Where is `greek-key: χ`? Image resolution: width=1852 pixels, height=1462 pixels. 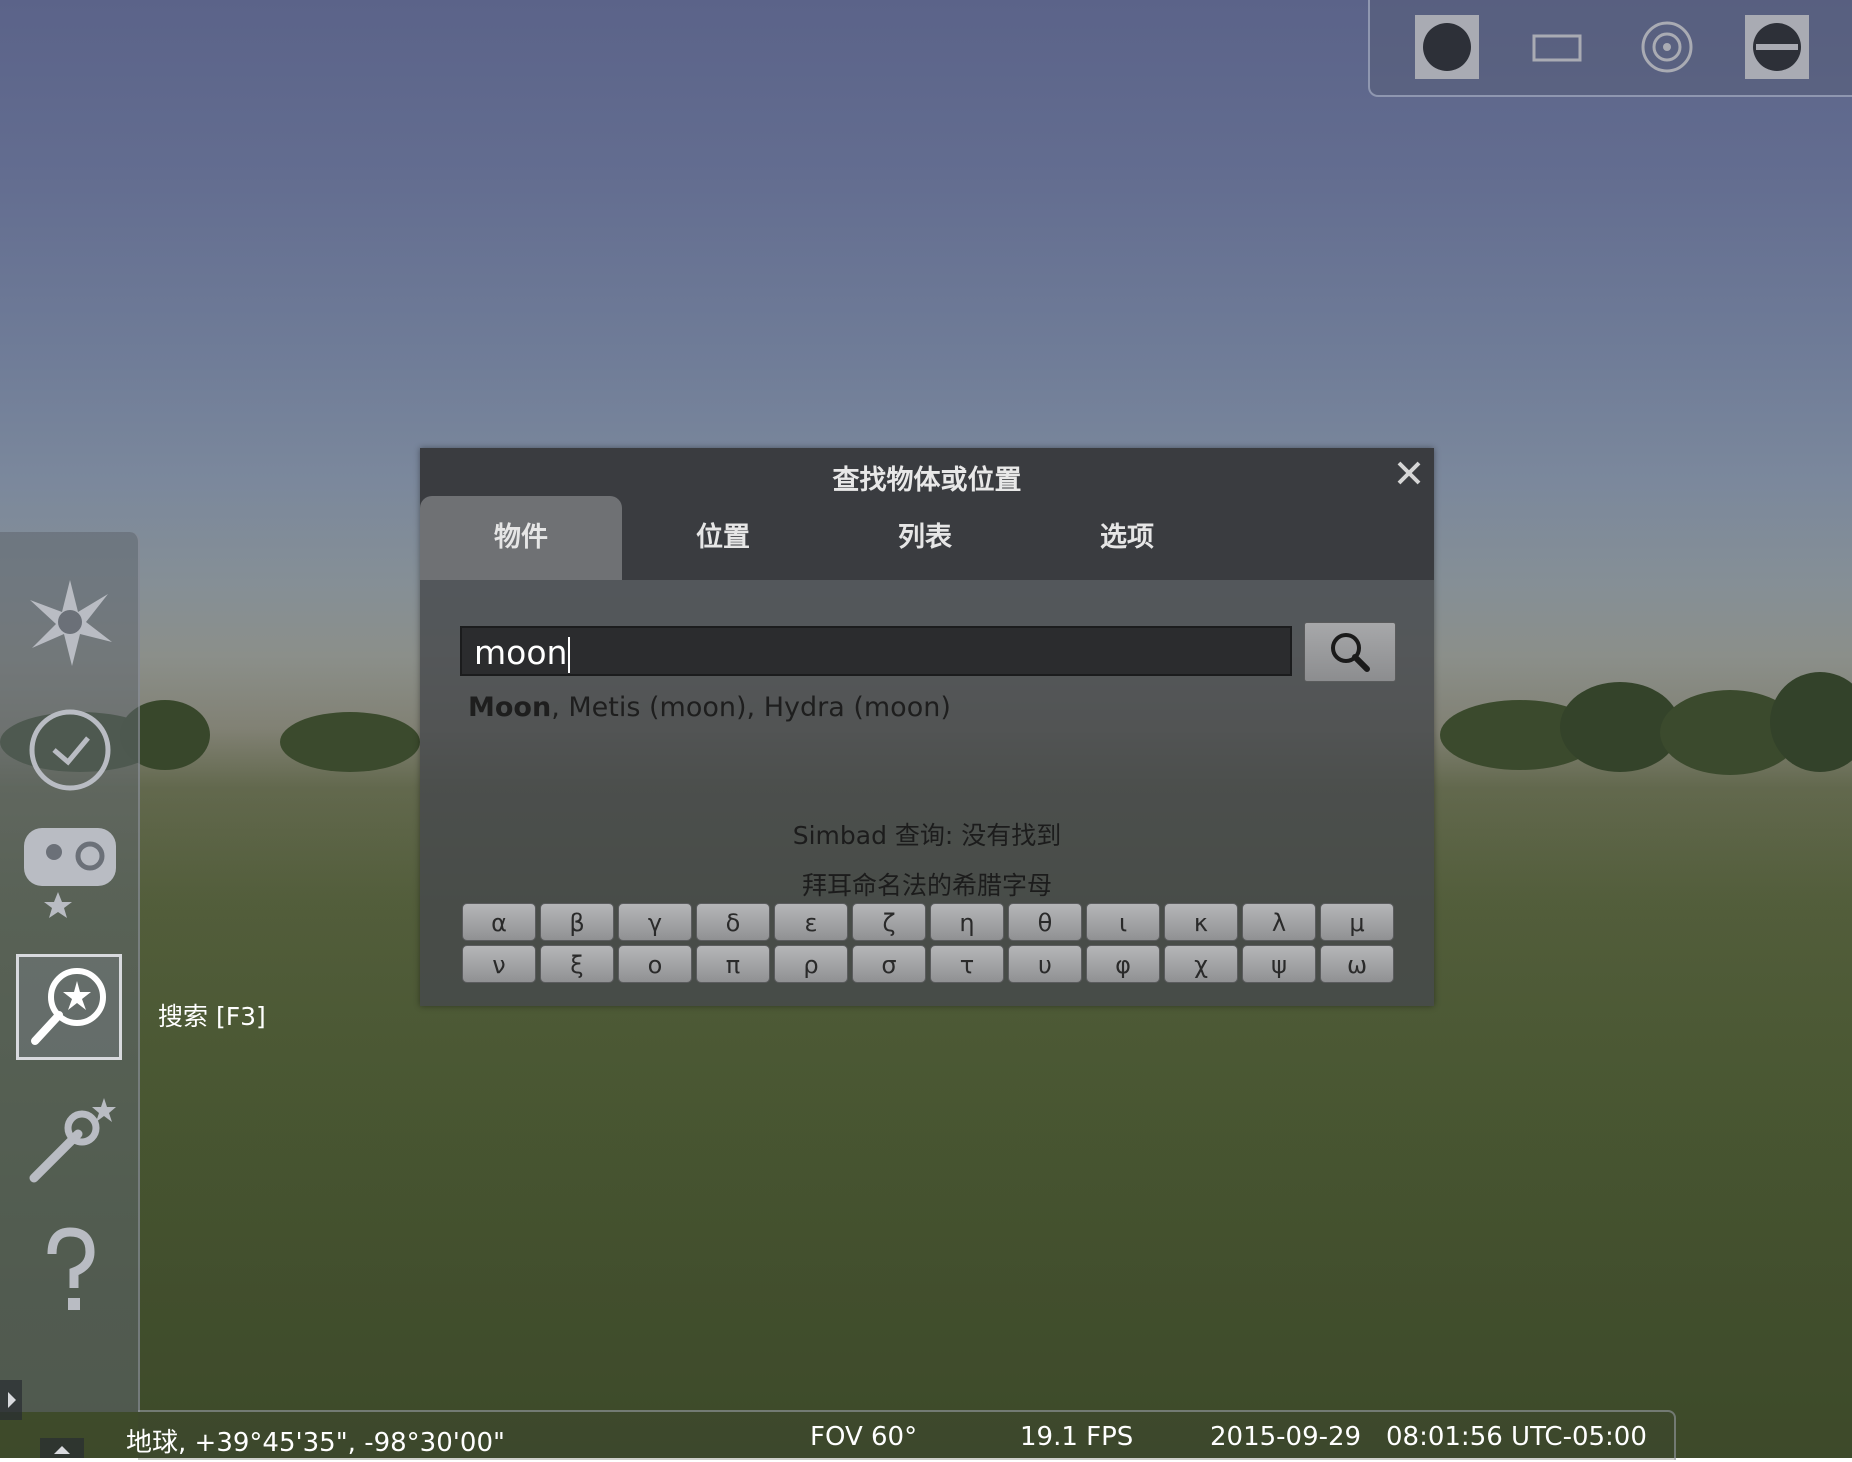
greek-key: χ is located at coordinates (1201, 964).